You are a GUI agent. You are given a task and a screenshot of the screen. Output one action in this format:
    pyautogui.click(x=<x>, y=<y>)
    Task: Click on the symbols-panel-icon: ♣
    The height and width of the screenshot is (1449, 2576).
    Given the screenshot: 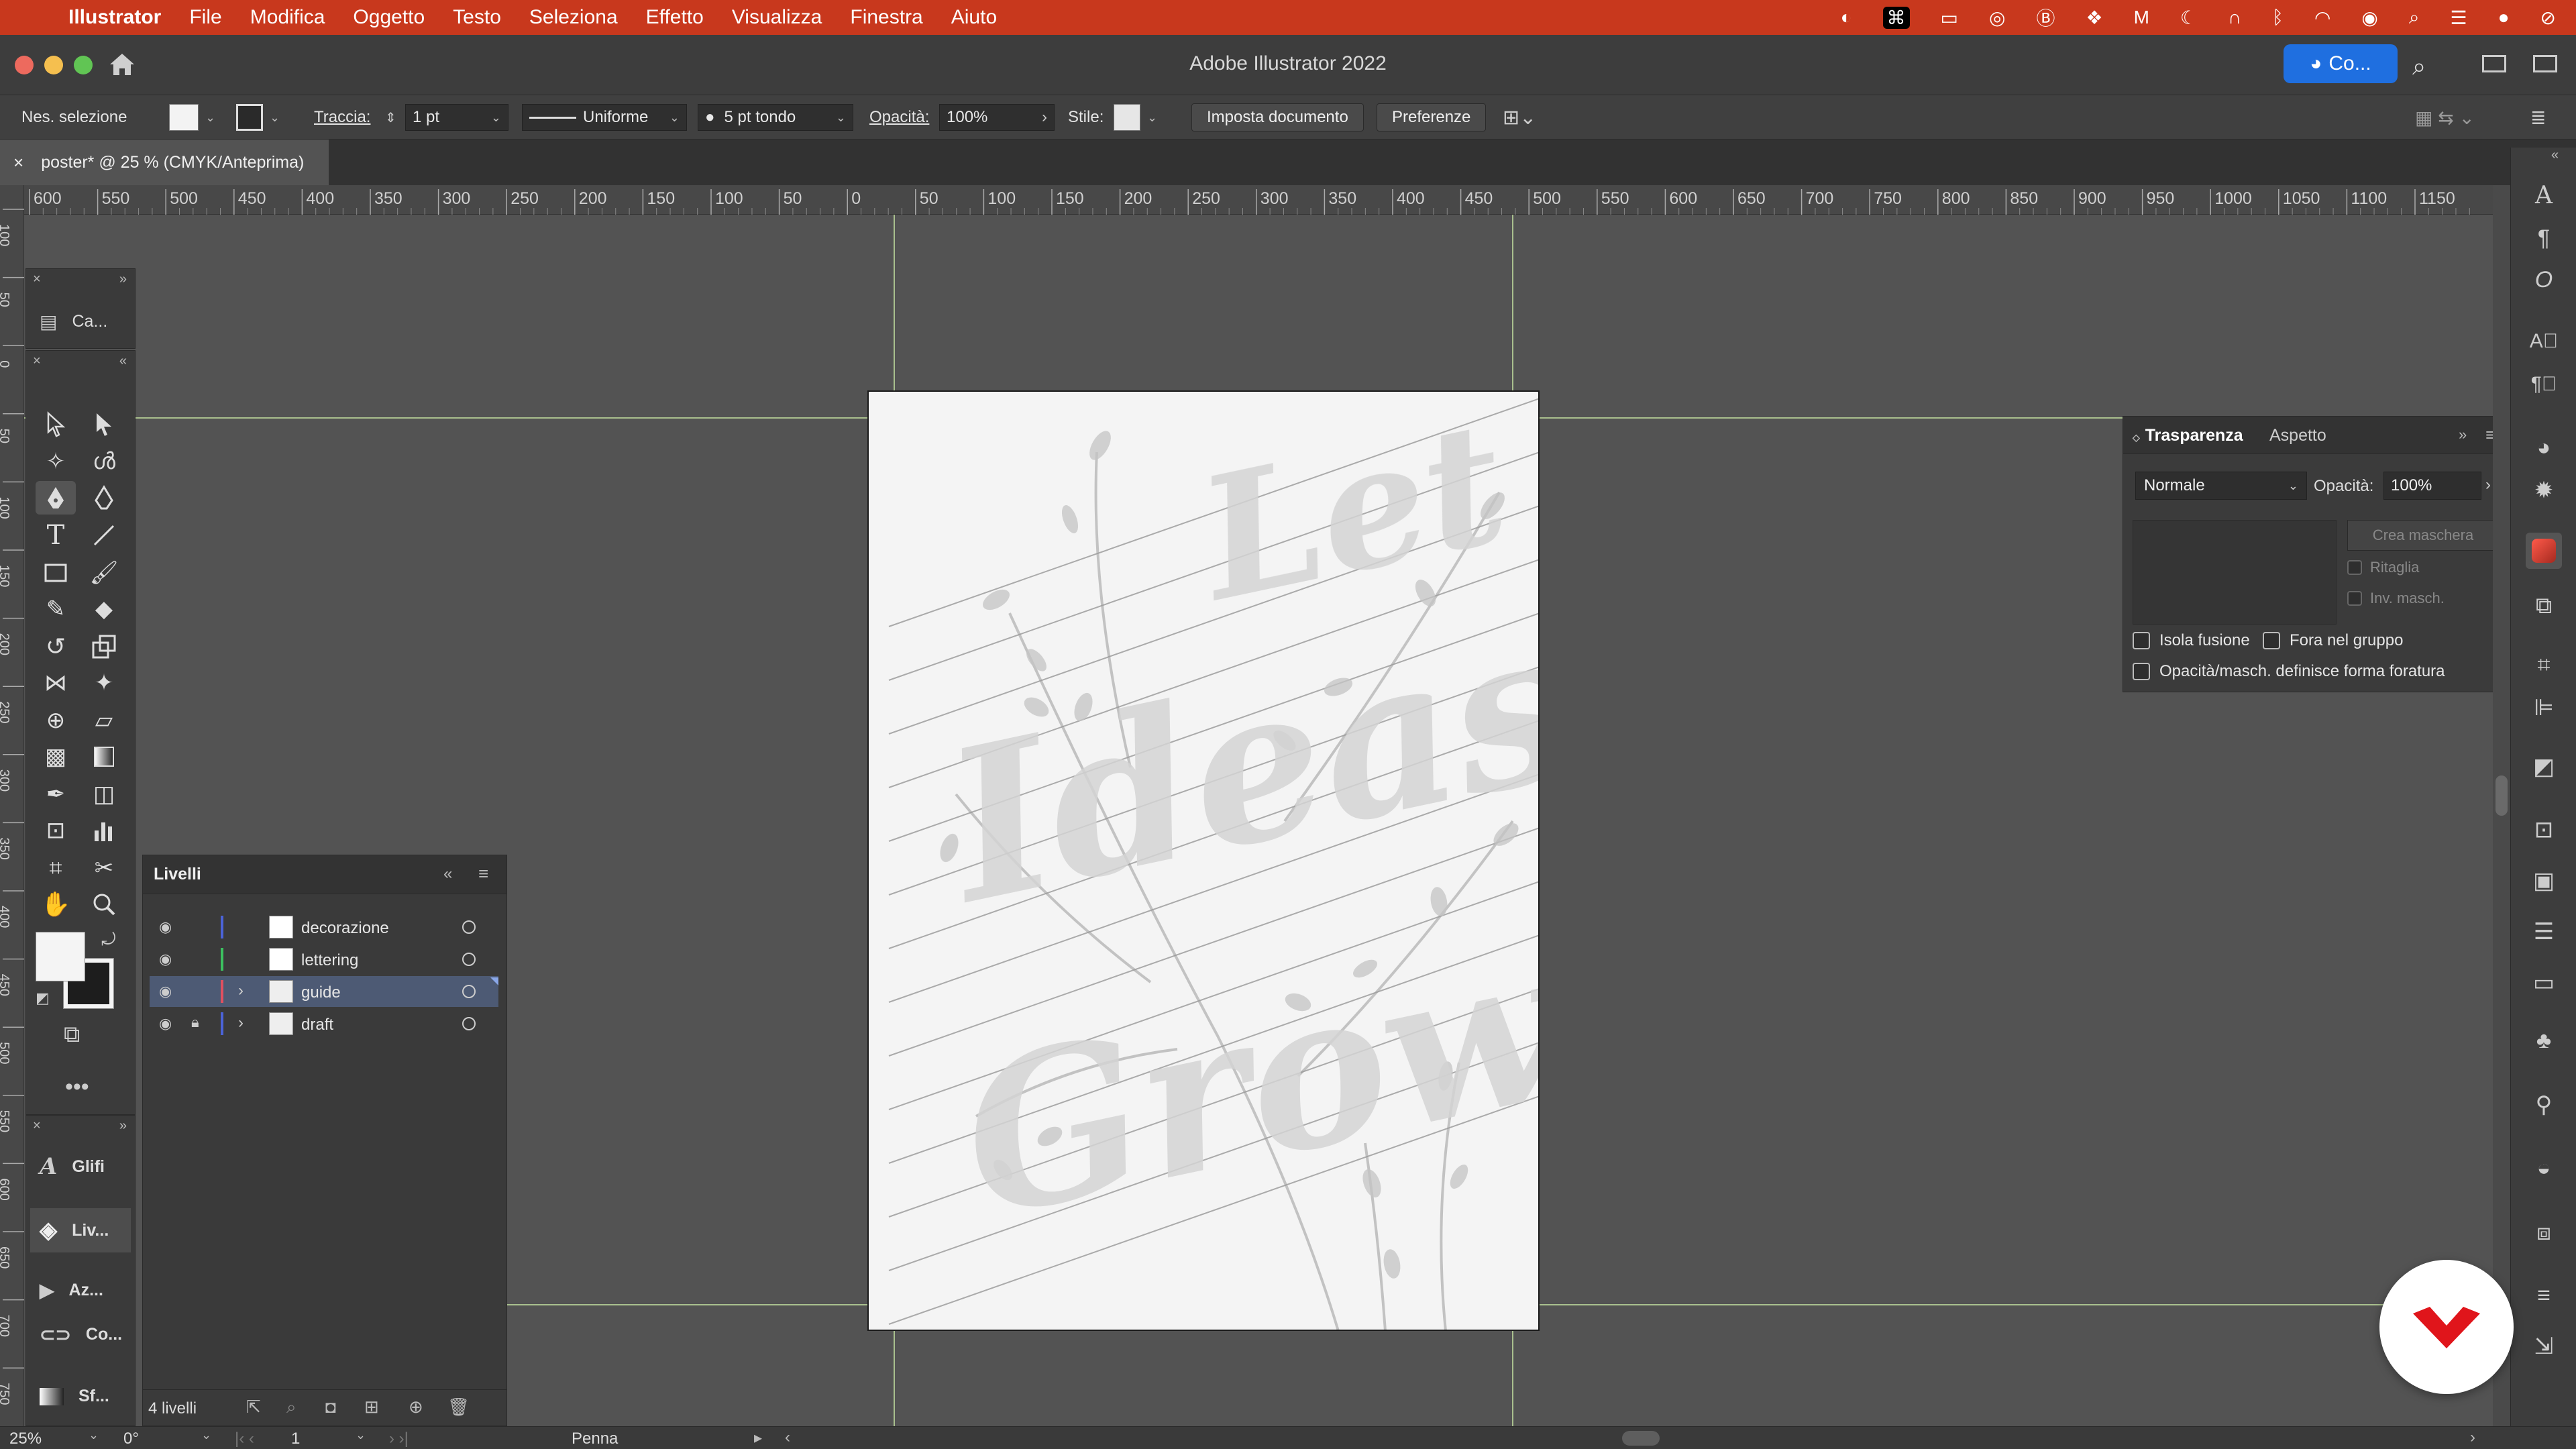 What is the action you would take?
    pyautogui.click(x=2544, y=1040)
    